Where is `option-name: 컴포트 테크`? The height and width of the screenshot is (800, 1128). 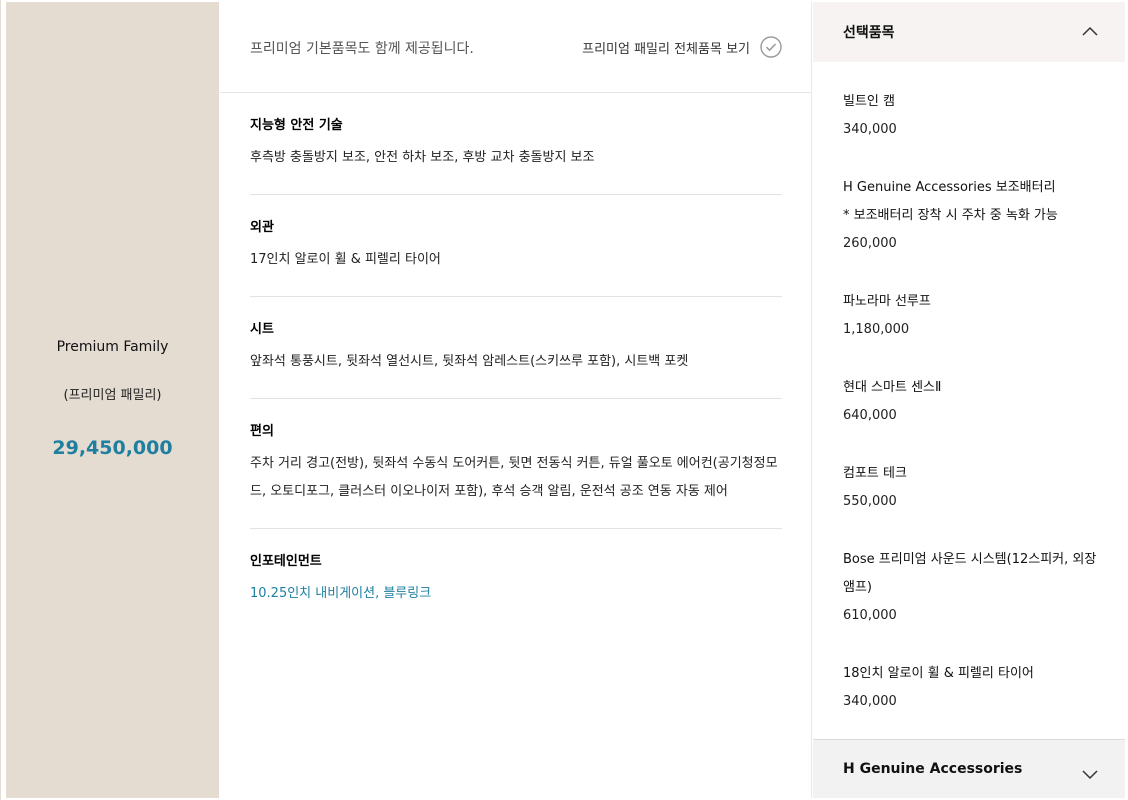 option-name: 컴포트 테크 is located at coordinates (875, 473).